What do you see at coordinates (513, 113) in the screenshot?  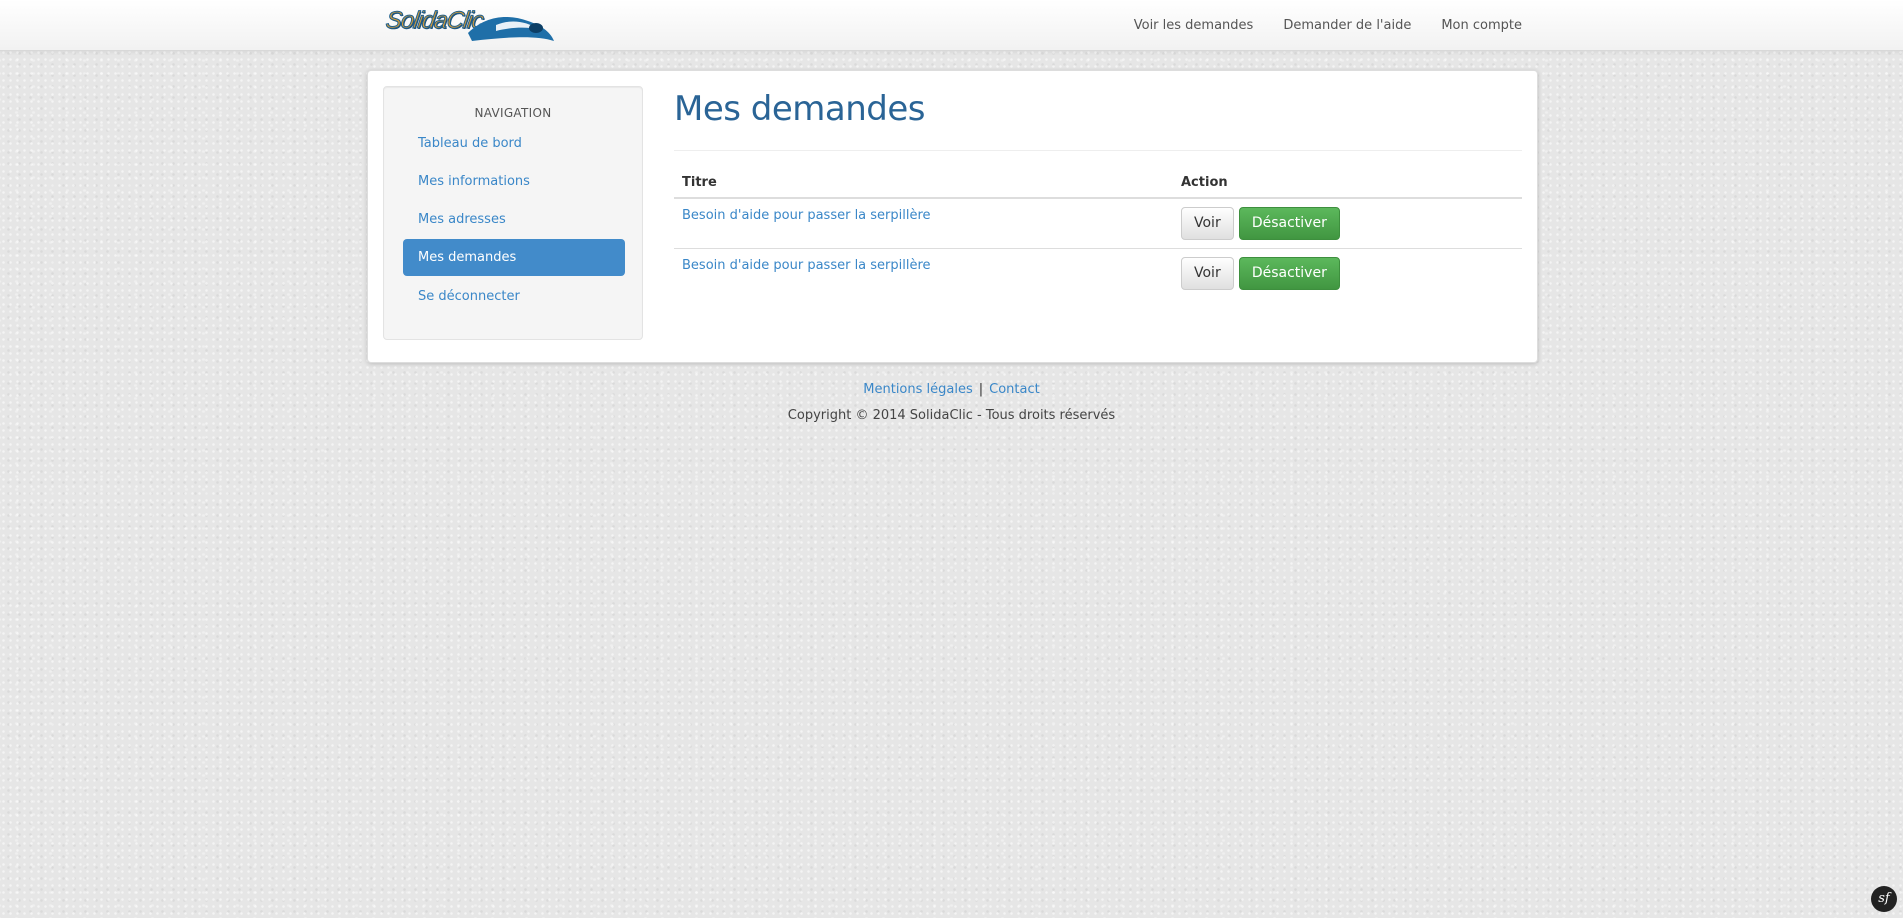 I see `sidebar-heading: NAVIGATION` at bounding box center [513, 113].